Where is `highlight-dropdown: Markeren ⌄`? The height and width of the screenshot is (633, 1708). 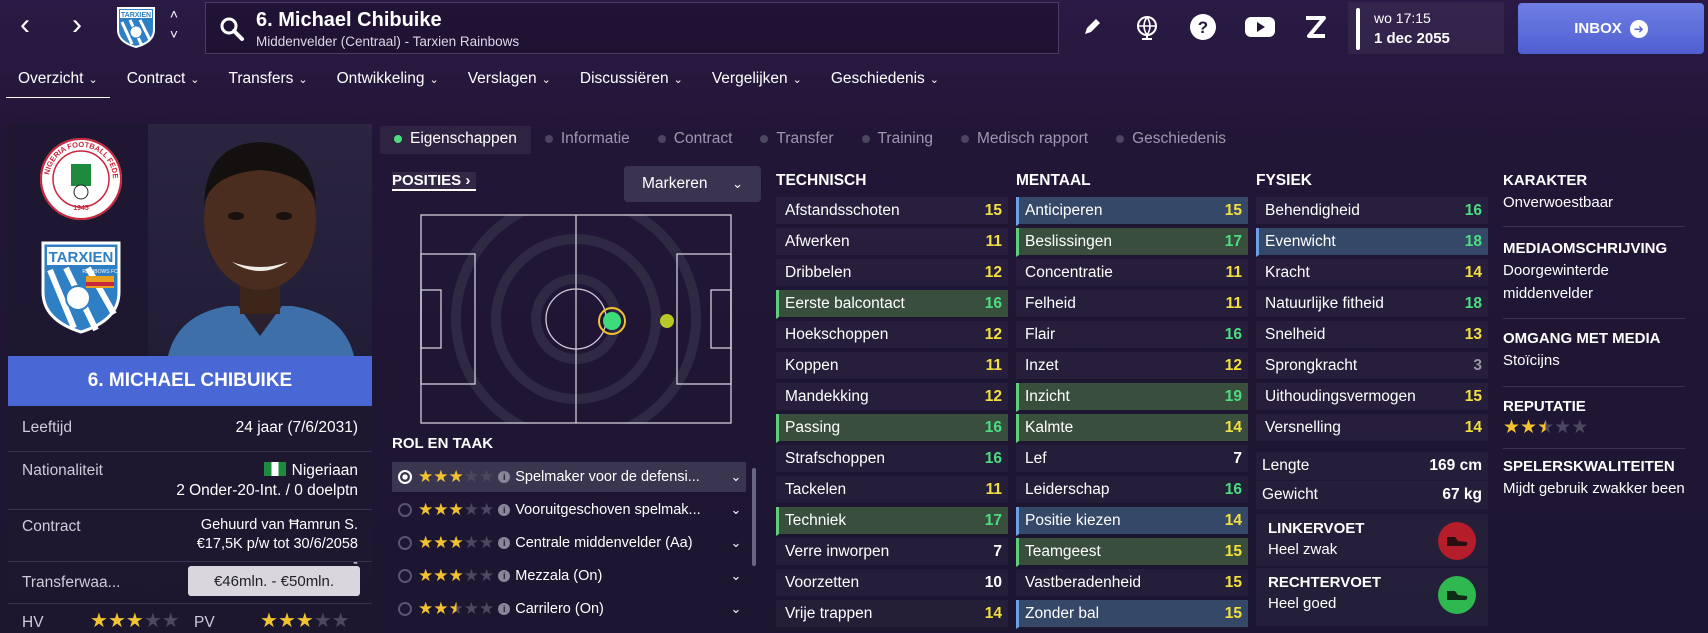
highlight-dropdown: Markeren ⌄ is located at coordinates (692, 184).